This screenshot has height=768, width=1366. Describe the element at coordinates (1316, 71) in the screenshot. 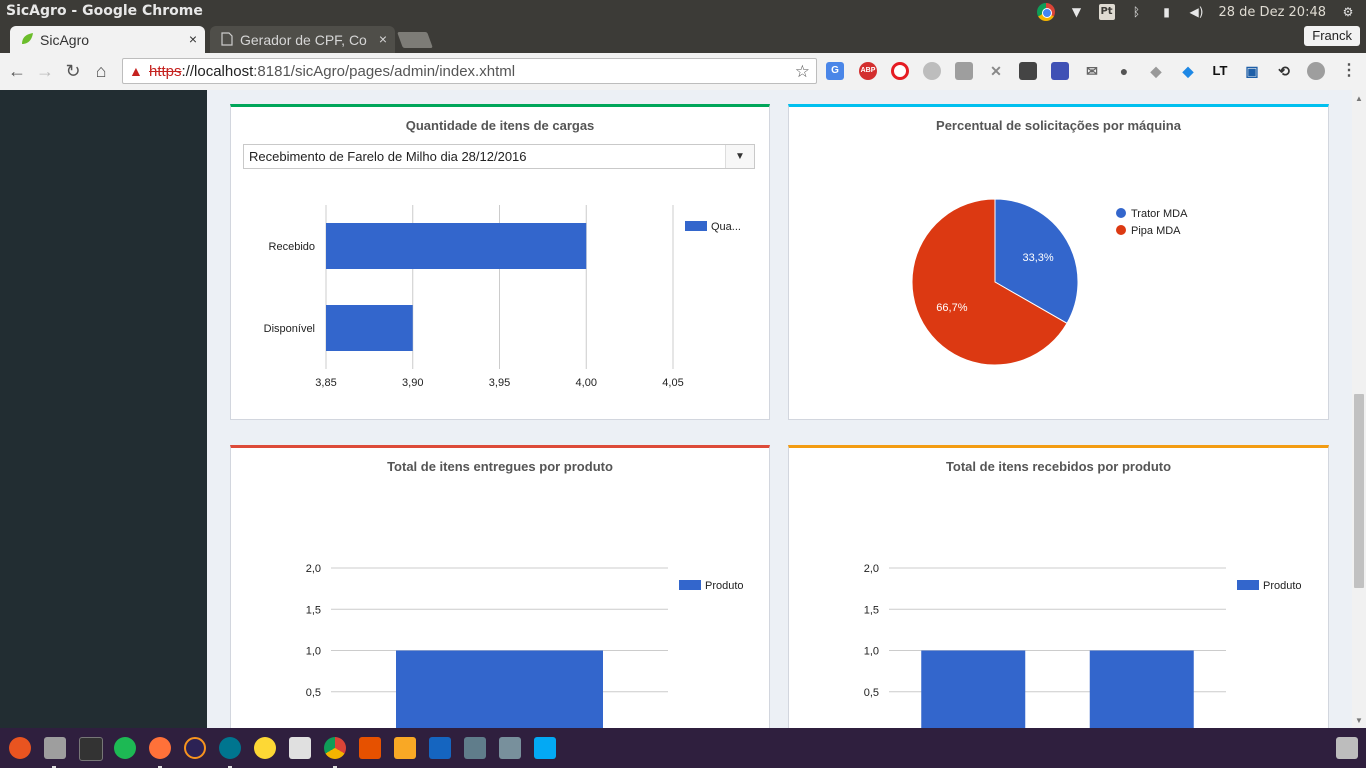

I see `chat-icon` at that location.